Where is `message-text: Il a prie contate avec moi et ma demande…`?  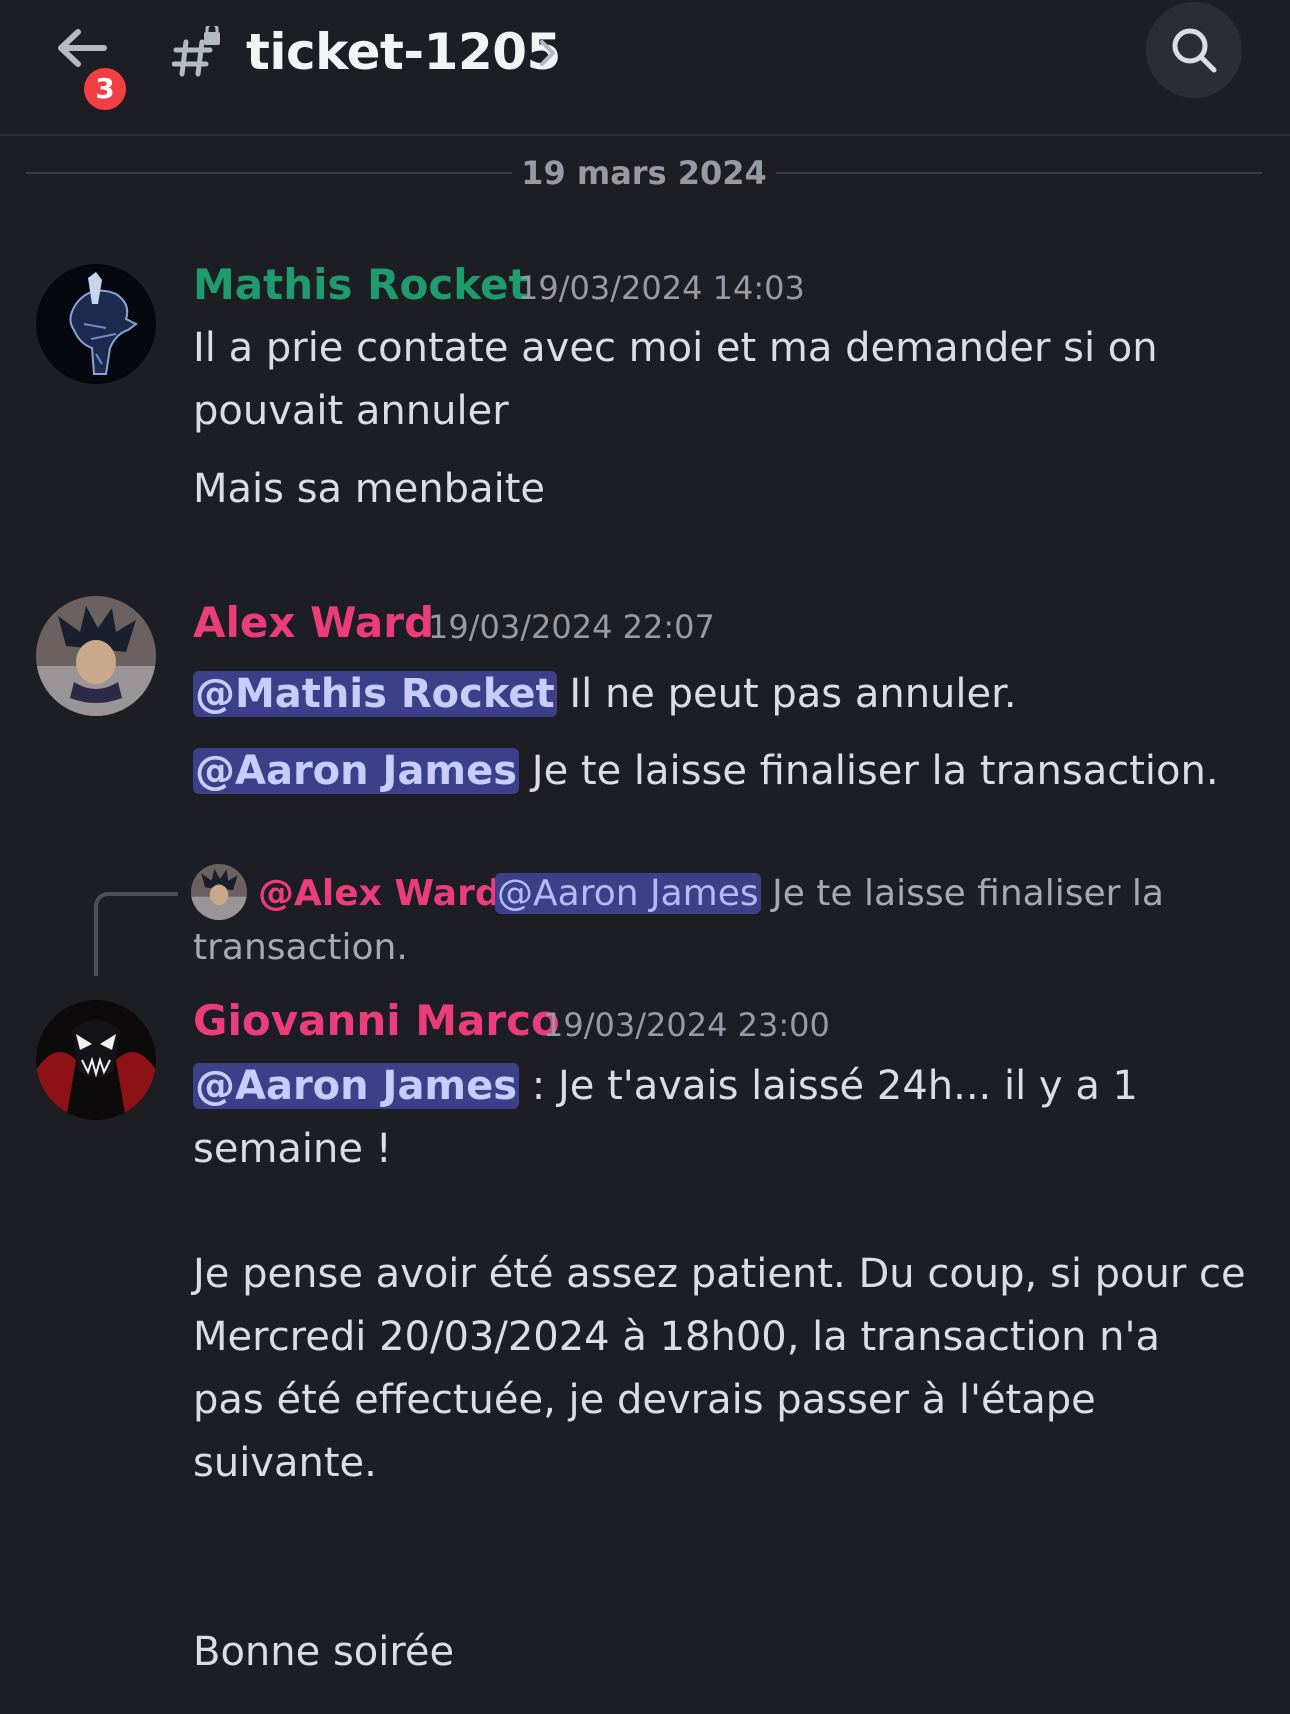 message-text: Il a prie contate avec moi et ma demande… is located at coordinates (675, 348).